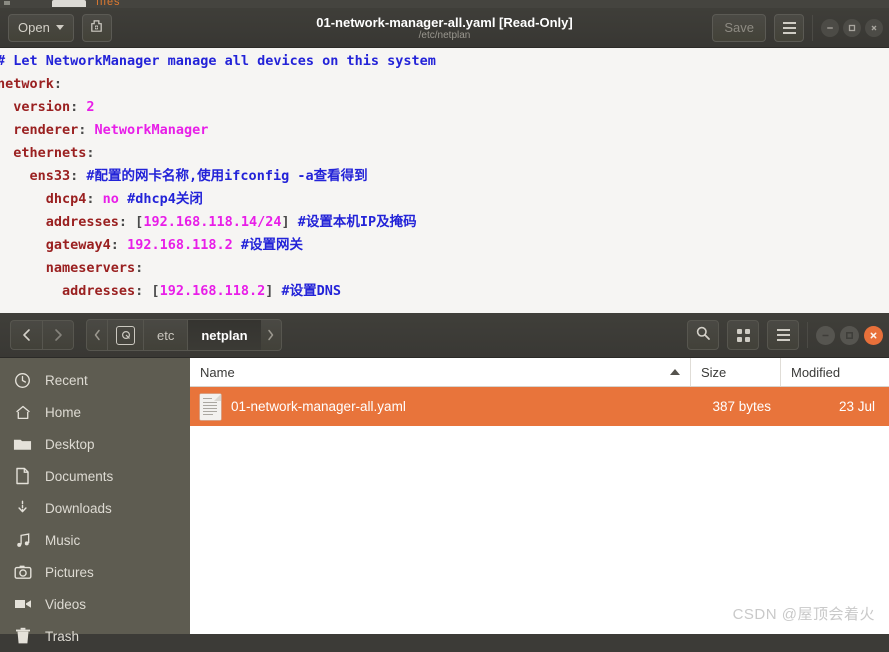 The height and width of the screenshot is (652, 889). What do you see at coordinates (444, 199) in the screenshot?
I see `code-line: dhcp4: no #dhcp4关闭` at bounding box center [444, 199].